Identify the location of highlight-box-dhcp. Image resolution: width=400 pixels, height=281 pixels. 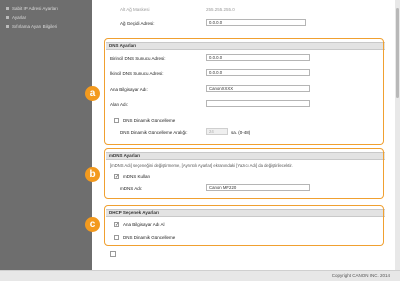
(244, 225).